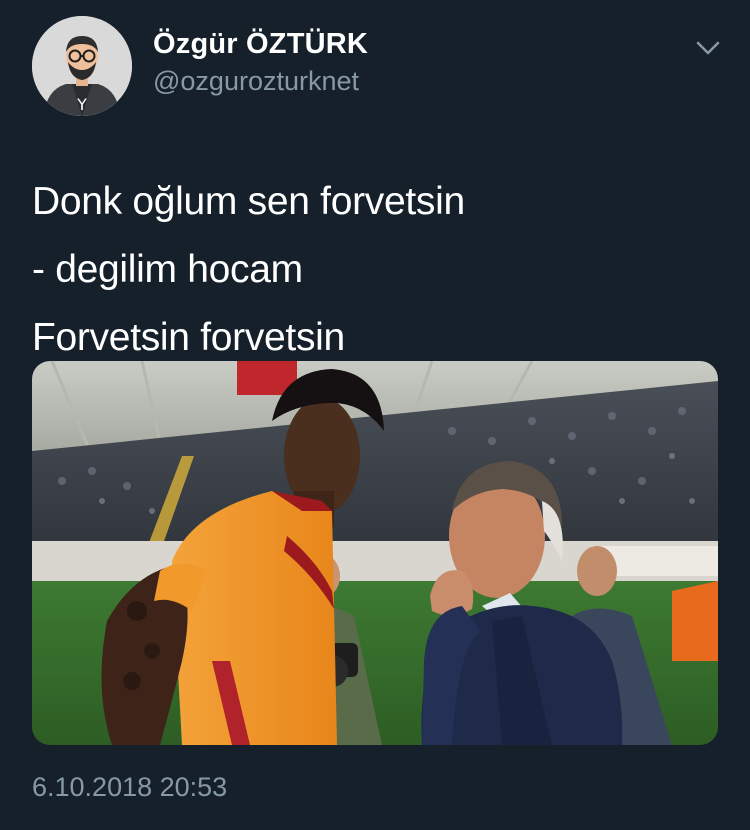 This screenshot has height=830, width=750. Describe the element at coordinates (708, 48) in the screenshot. I see `chevron-down-icon` at that location.